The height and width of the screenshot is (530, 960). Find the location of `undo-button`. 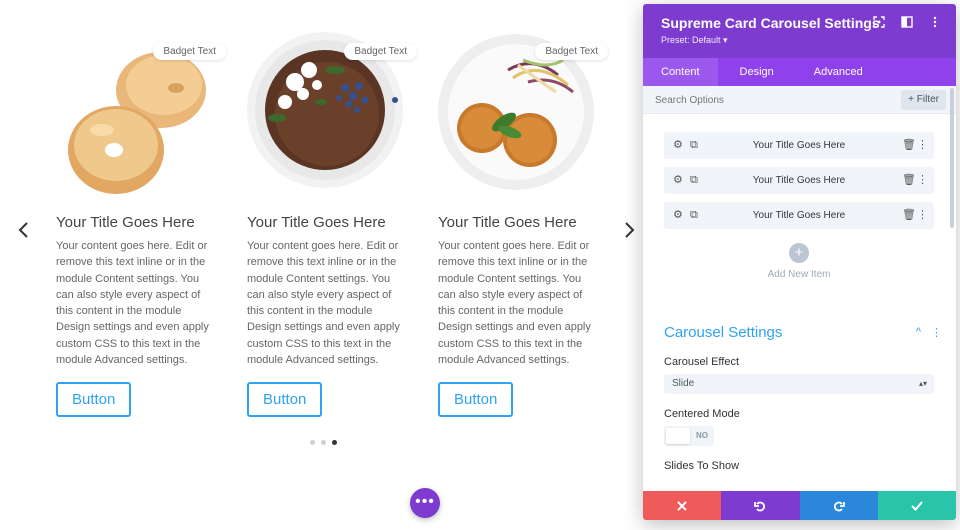

undo-button is located at coordinates (760, 505).